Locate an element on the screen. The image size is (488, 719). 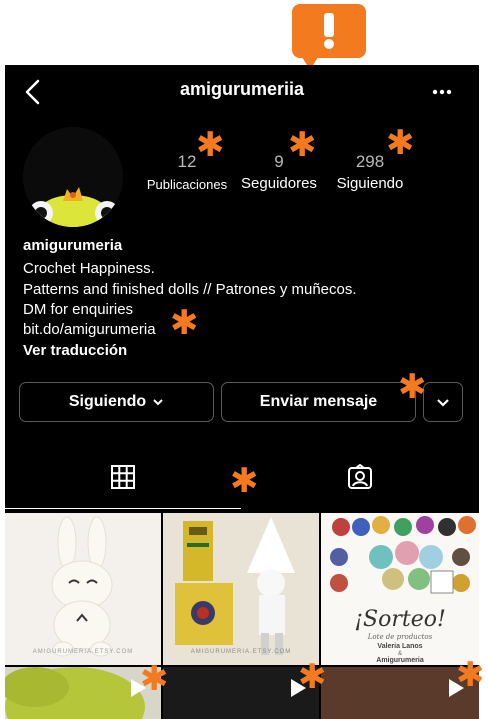
translate-link: Ver traducción is located at coordinates (75, 350).